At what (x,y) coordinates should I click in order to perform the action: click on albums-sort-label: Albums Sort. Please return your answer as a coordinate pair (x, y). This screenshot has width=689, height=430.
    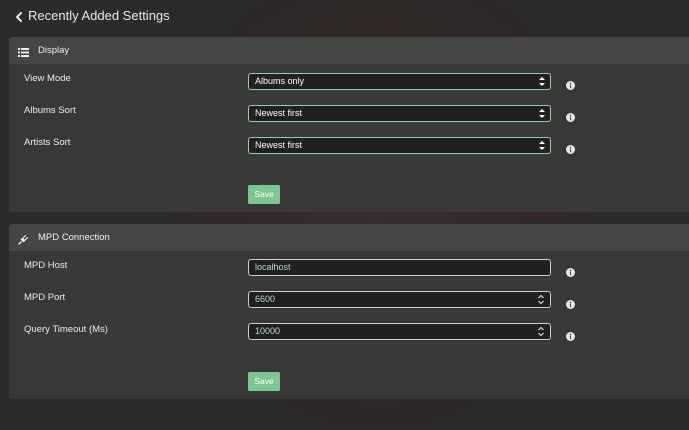
    Looking at the image, I should click on (50, 110).